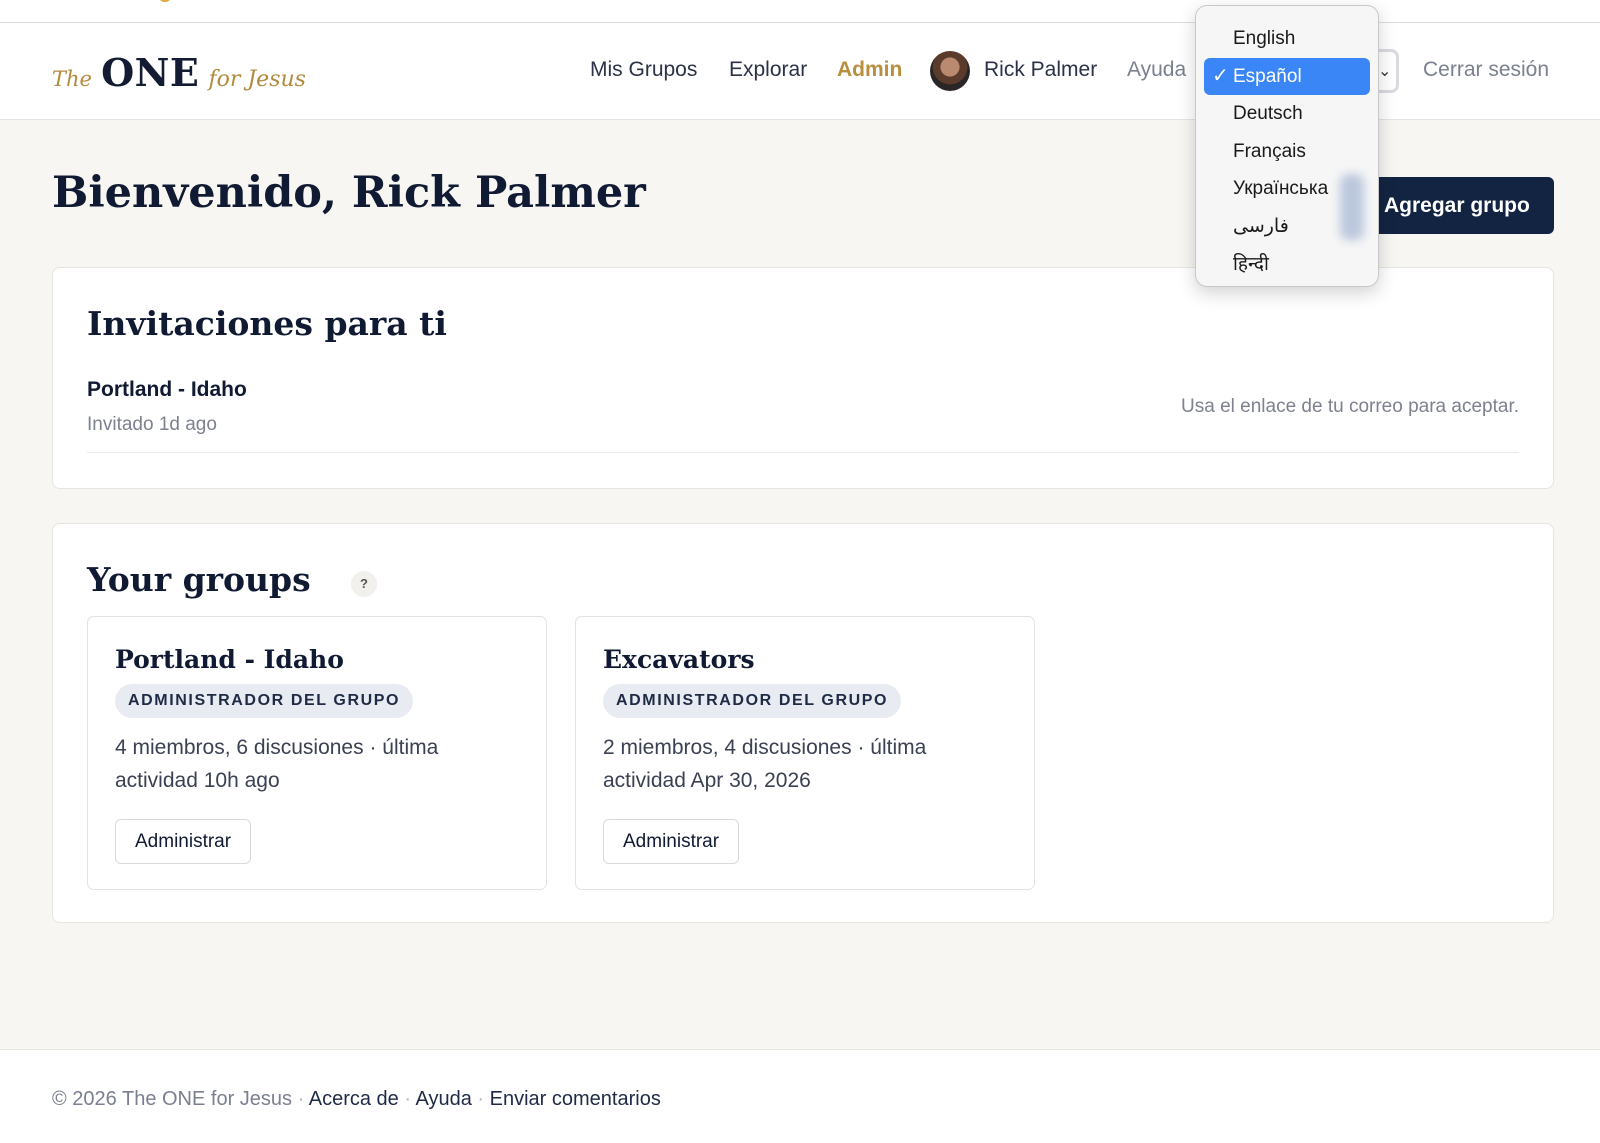 The width and height of the screenshot is (1600, 1143). What do you see at coordinates (1486, 70) in the screenshot?
I see `nav-logout: Cerrar sesión` at bounding box center [1486, 70].